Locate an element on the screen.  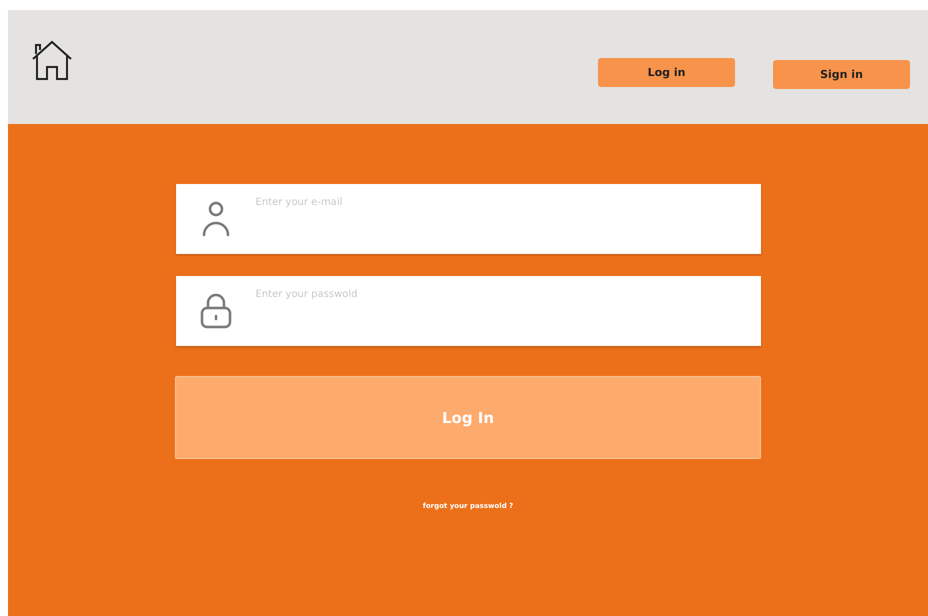
home-icon is located at coordinates (52, 60).